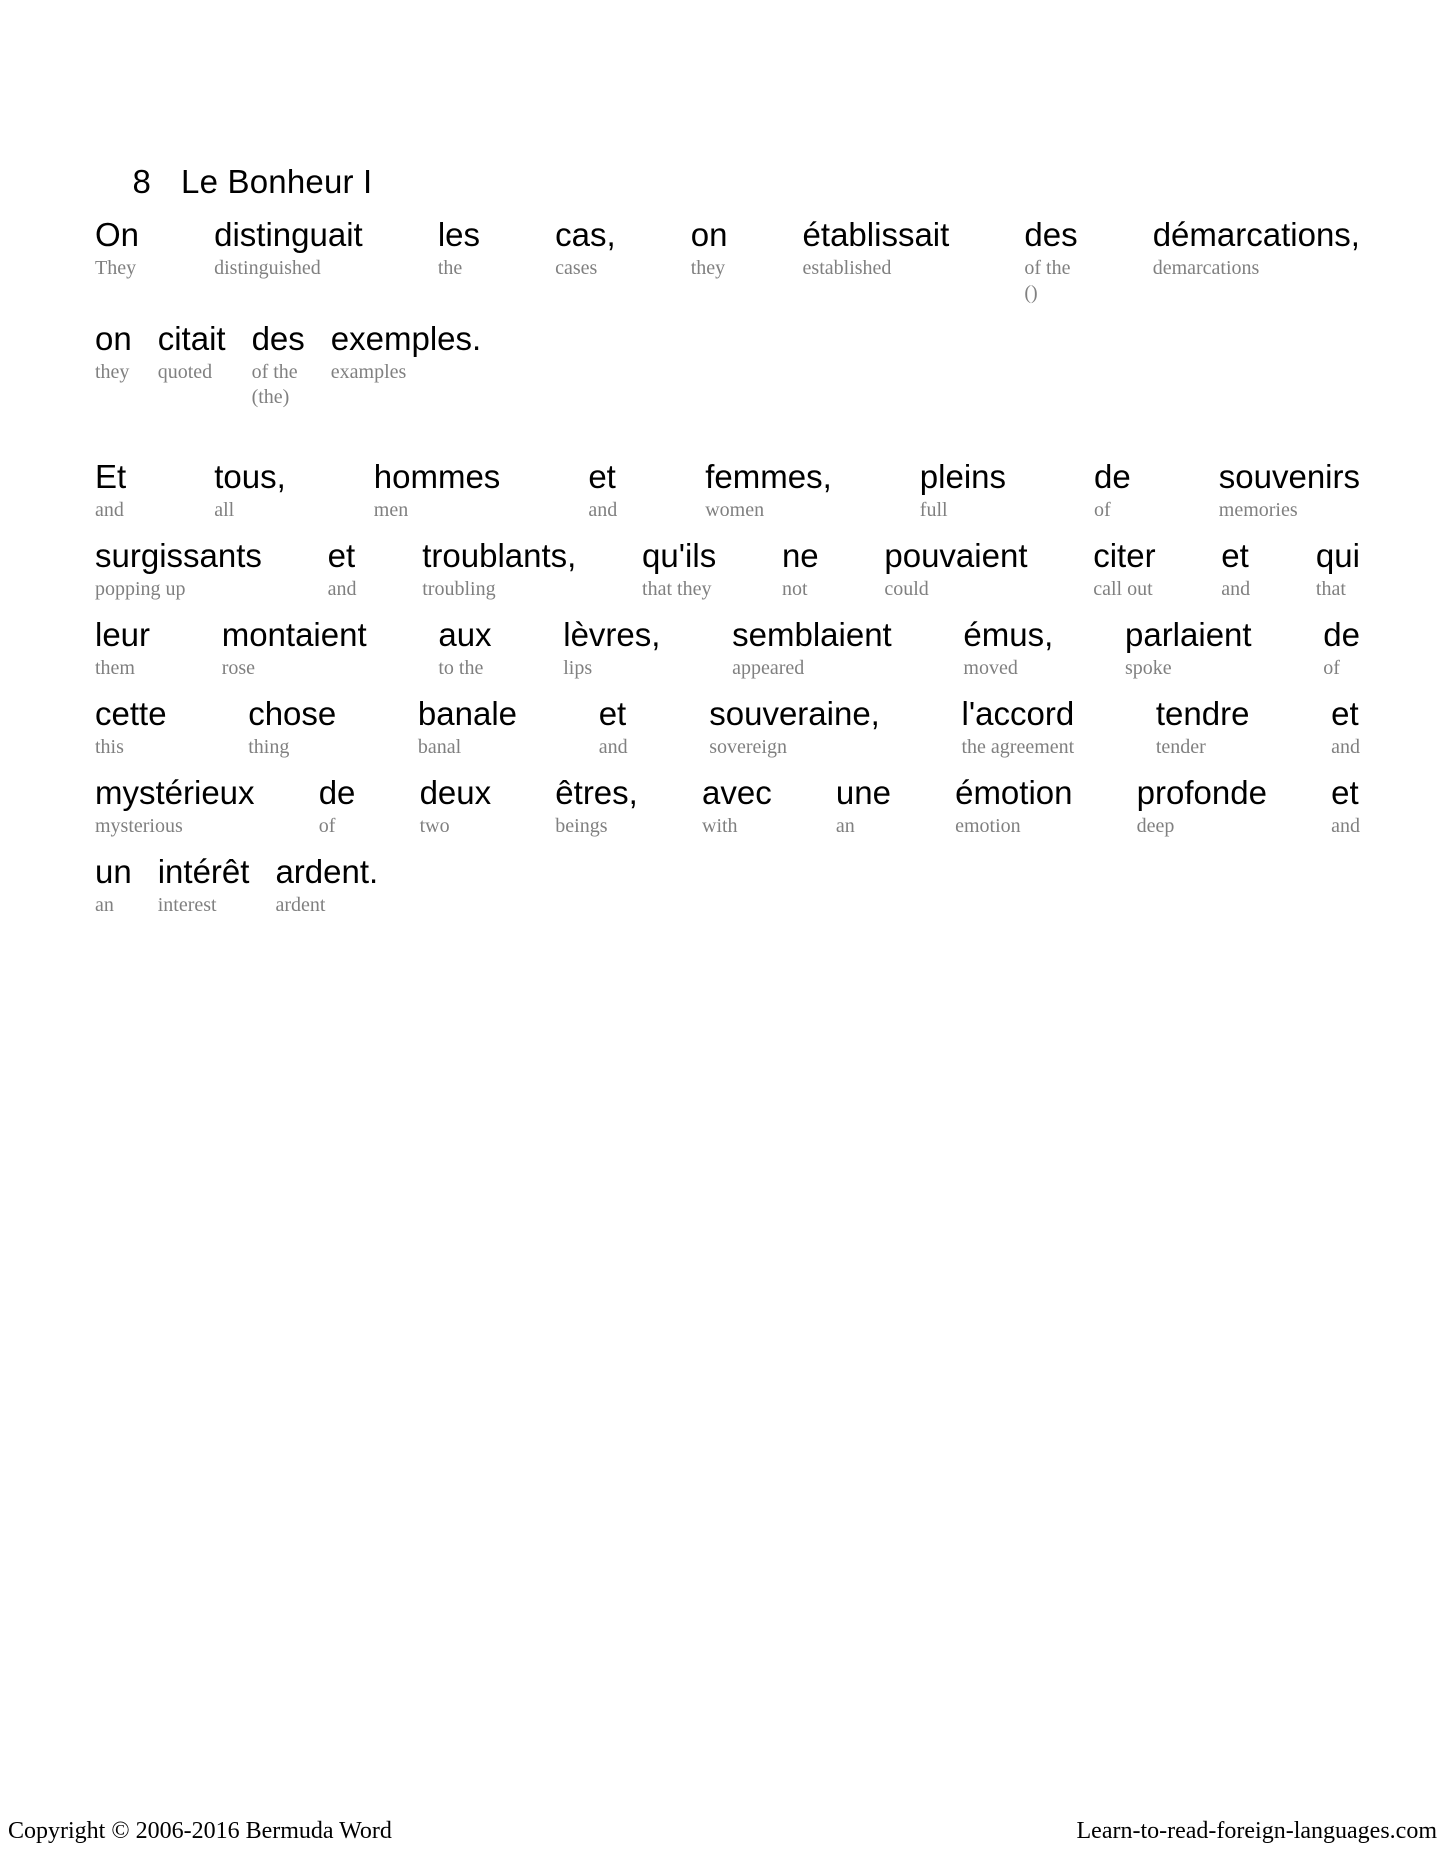 This screenshot has height=1867, width=1445. What do you see at coordinates (876, 234) in the screenshot?
I see `source-word: établissait` at bounding box center [876, 234].